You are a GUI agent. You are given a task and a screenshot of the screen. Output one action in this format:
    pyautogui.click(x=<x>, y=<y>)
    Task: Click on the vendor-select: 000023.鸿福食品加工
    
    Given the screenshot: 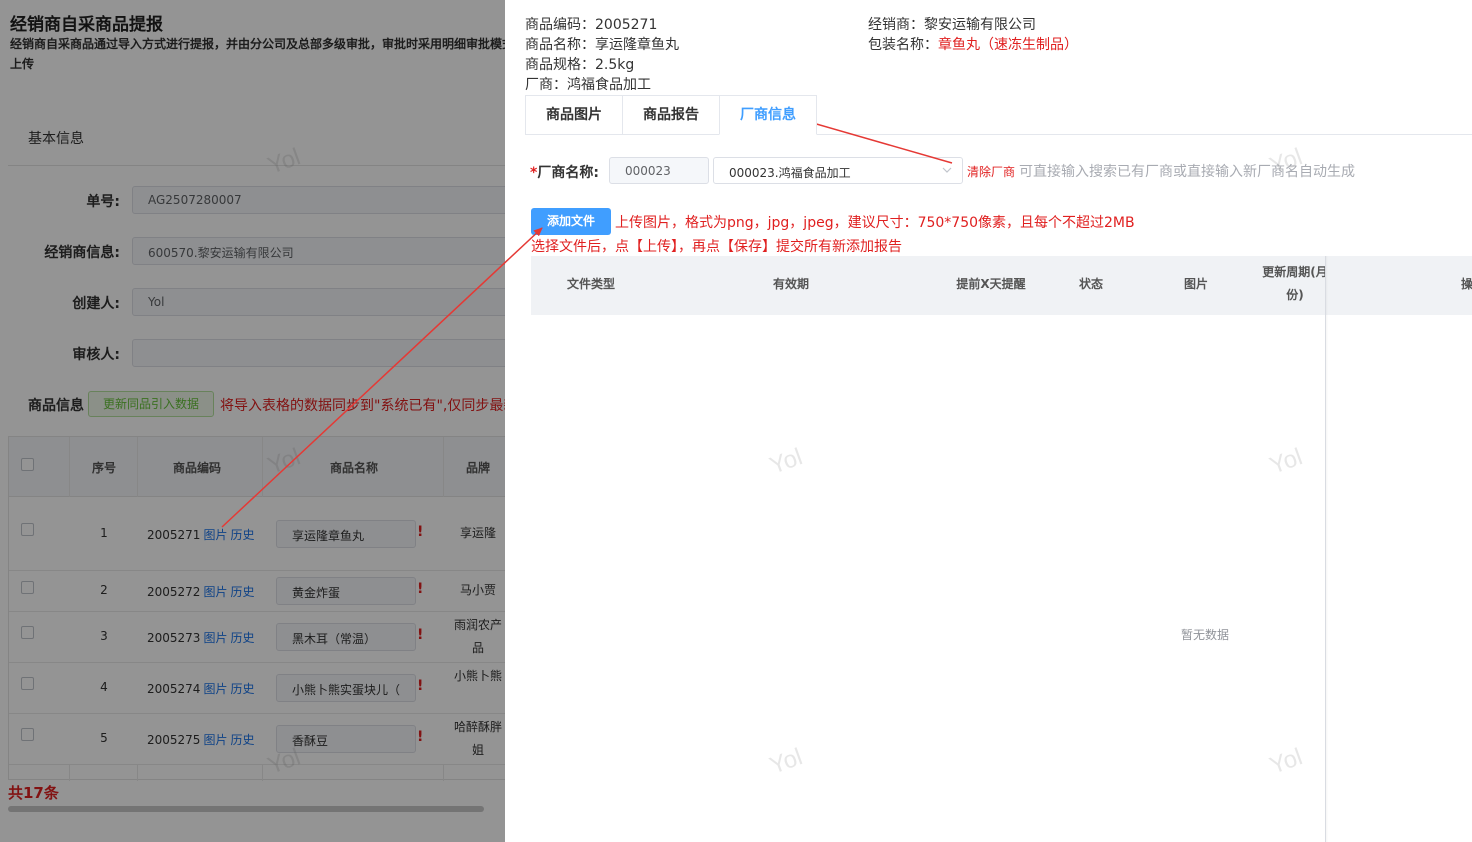 What is the action you would take?
    pyautogui.click(x=838, y=170)
    